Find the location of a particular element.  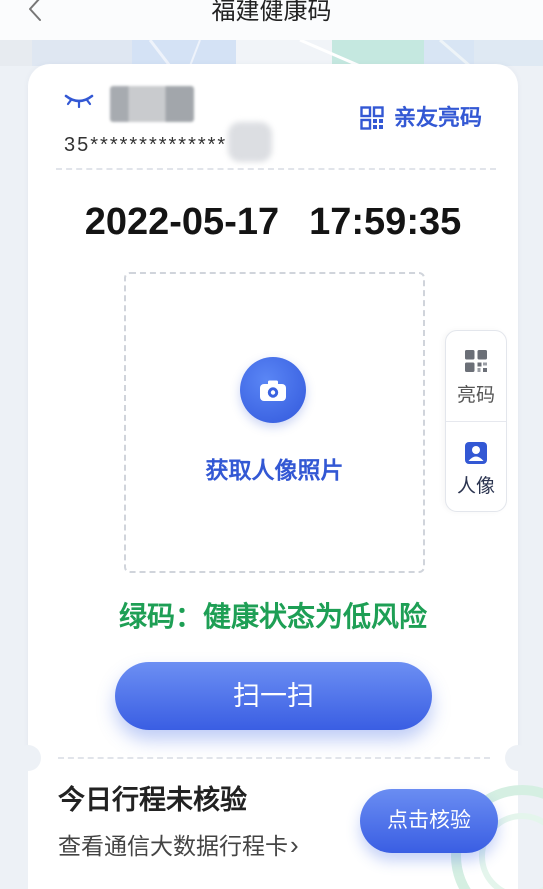

scan-button: 扫一扫 is located at coordinates (273, 696).